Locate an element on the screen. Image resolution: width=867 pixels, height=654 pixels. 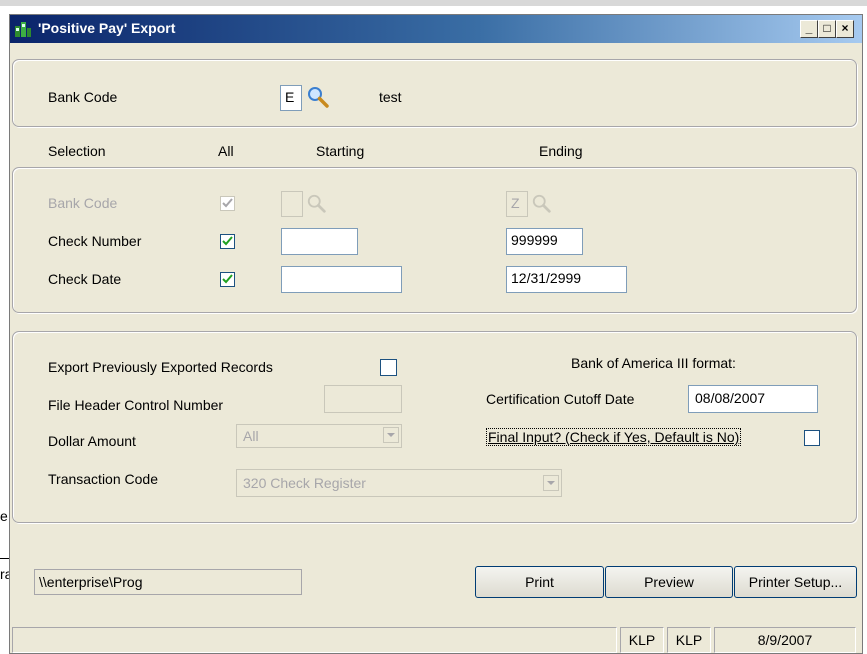
status-user-1: KLP is located at coordinates (642, 640).